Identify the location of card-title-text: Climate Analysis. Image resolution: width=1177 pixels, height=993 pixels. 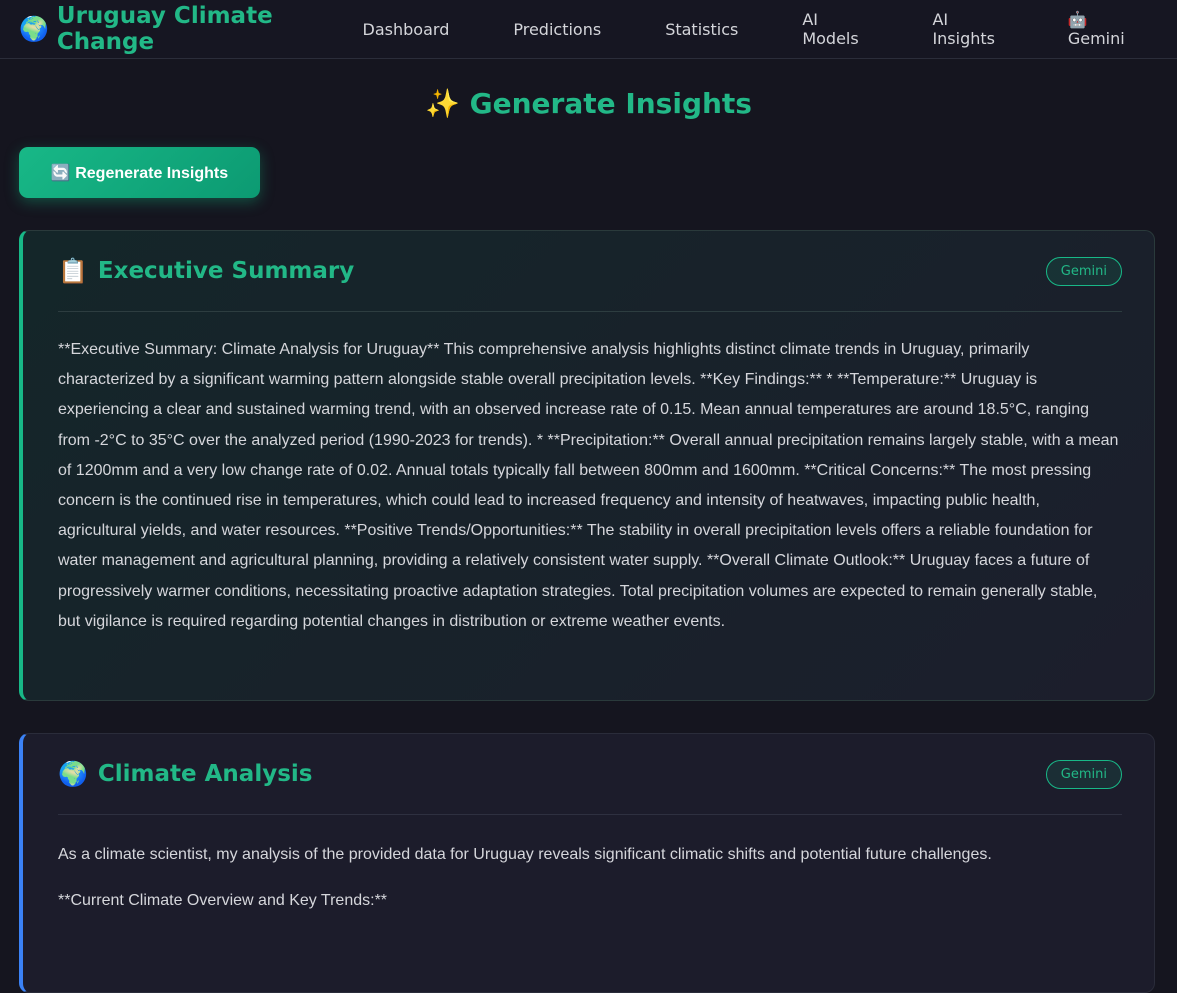
(205, 774).